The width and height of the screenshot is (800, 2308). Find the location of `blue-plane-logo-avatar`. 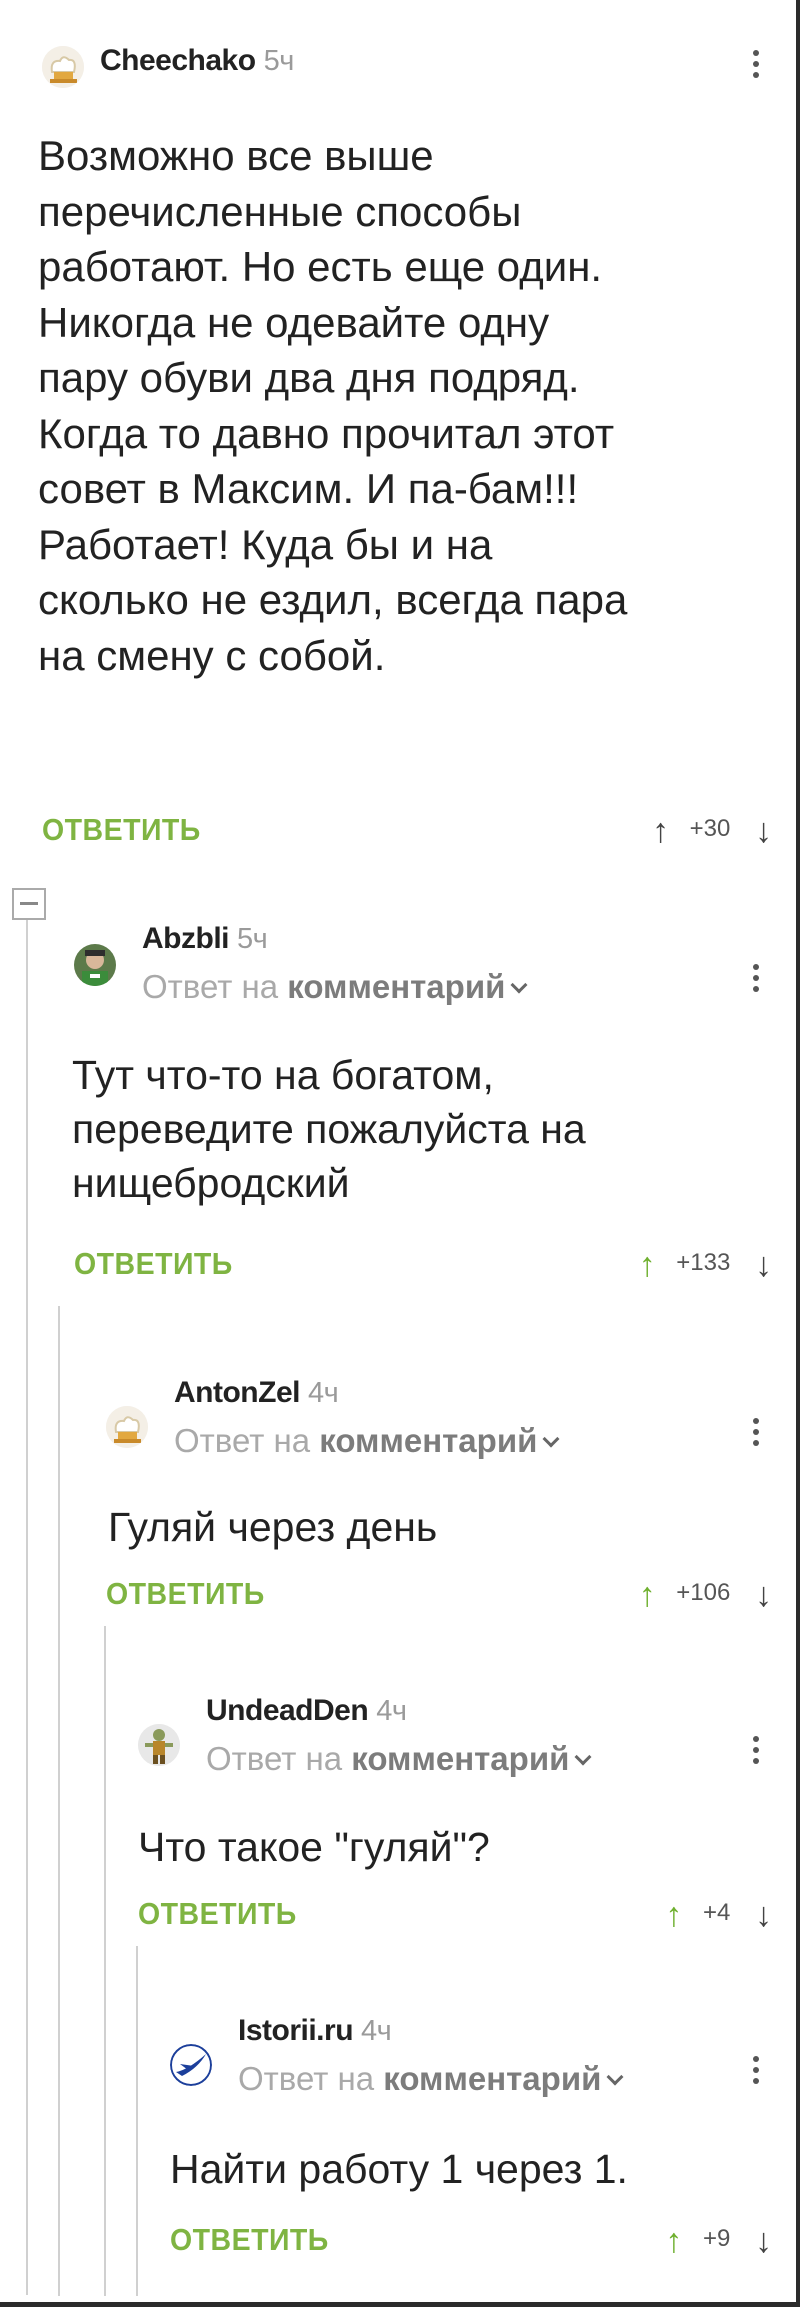

blue-plane-logo-avatar is located at coordinates (191, 2065).